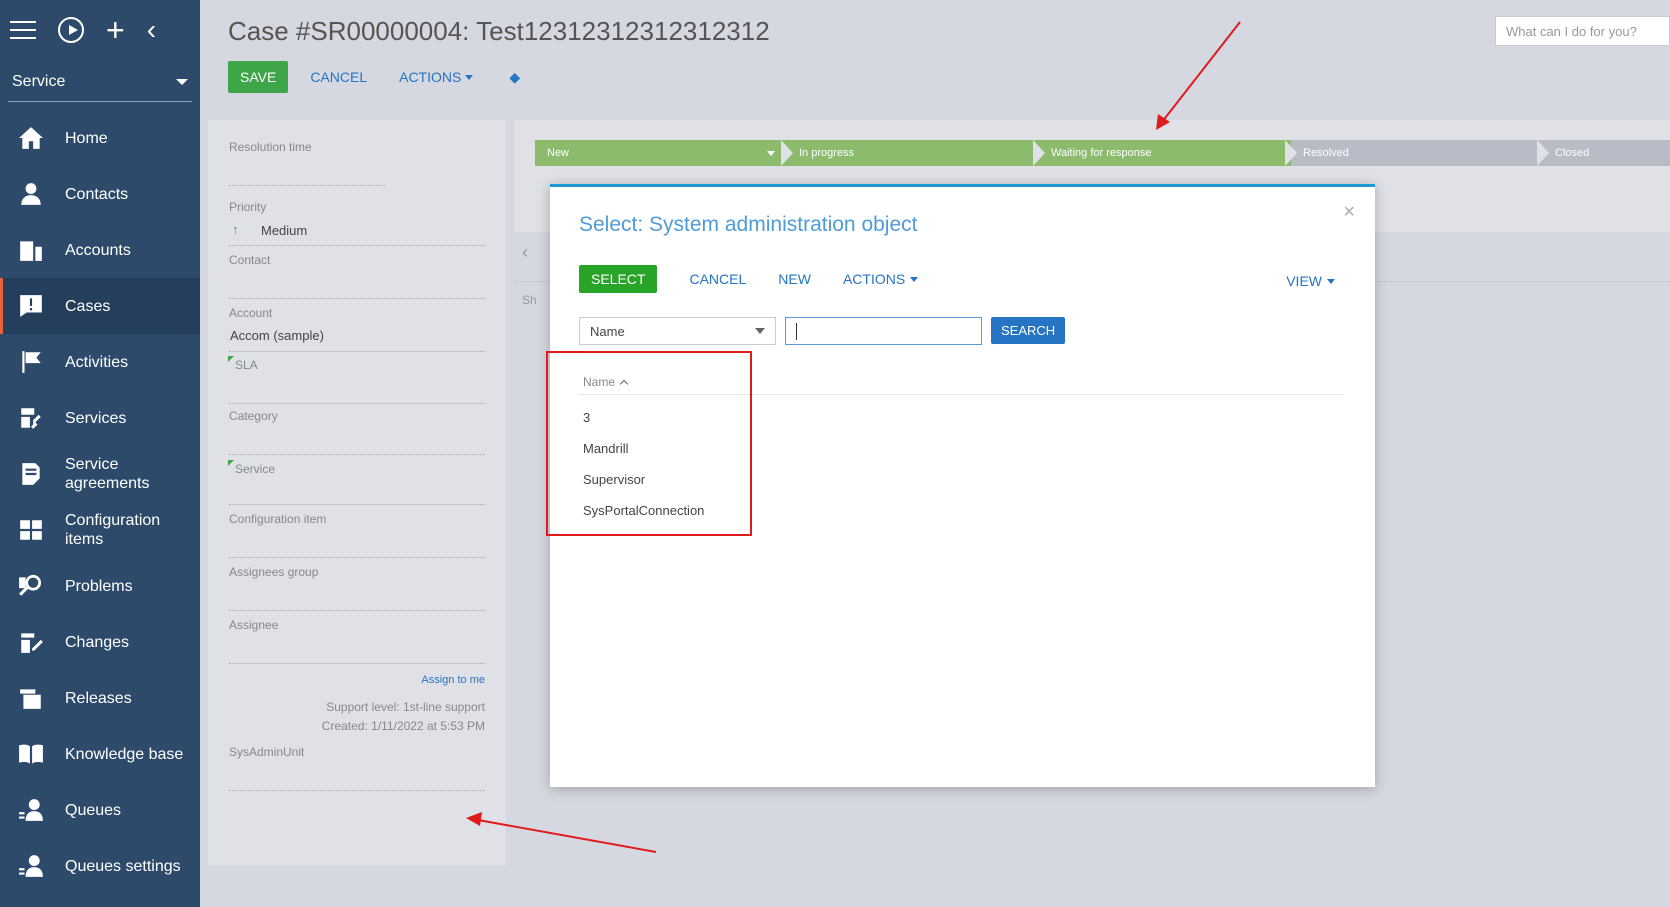 The image size is (1670, 907). What do you see at coordinates (151, 30) in the screenshot?
I see `collapse-icon: ‹` at bounding box center [151, 30].